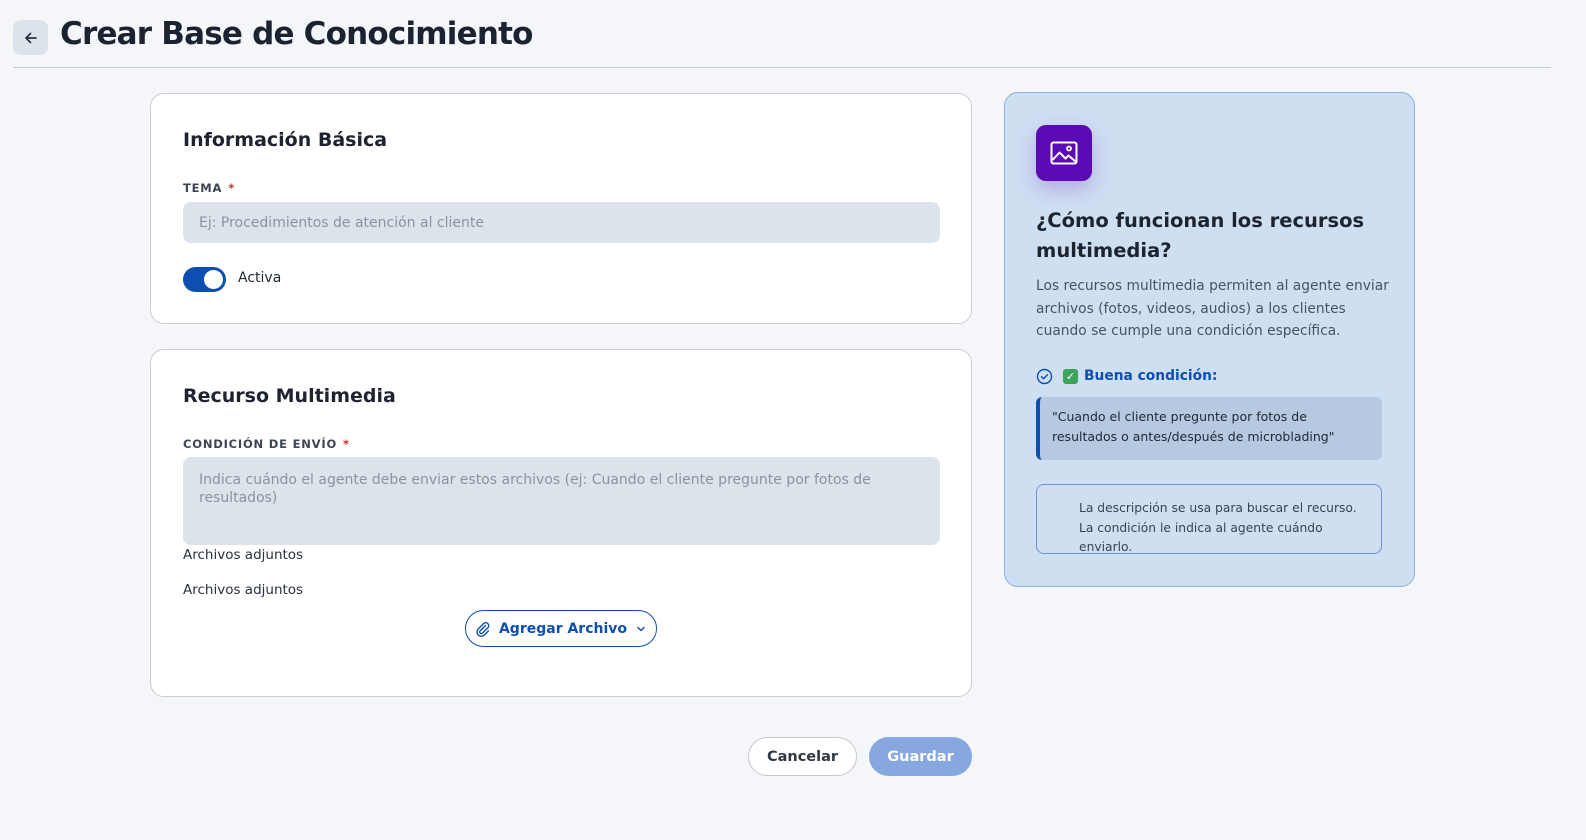 The image size is (1586, 840). What do you see at coordinates (203, 188) in the screenshot?
I see `topic-label-text: TEMA` at bounding box center [203, 188].